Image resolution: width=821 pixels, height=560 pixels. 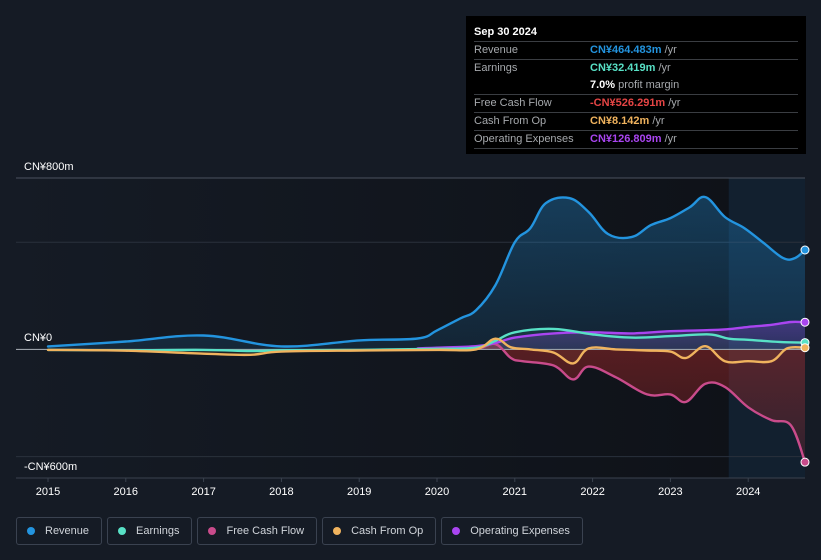 I want to click on tooltip-row: 7.0% profit margin, so click(x=636, y=86).